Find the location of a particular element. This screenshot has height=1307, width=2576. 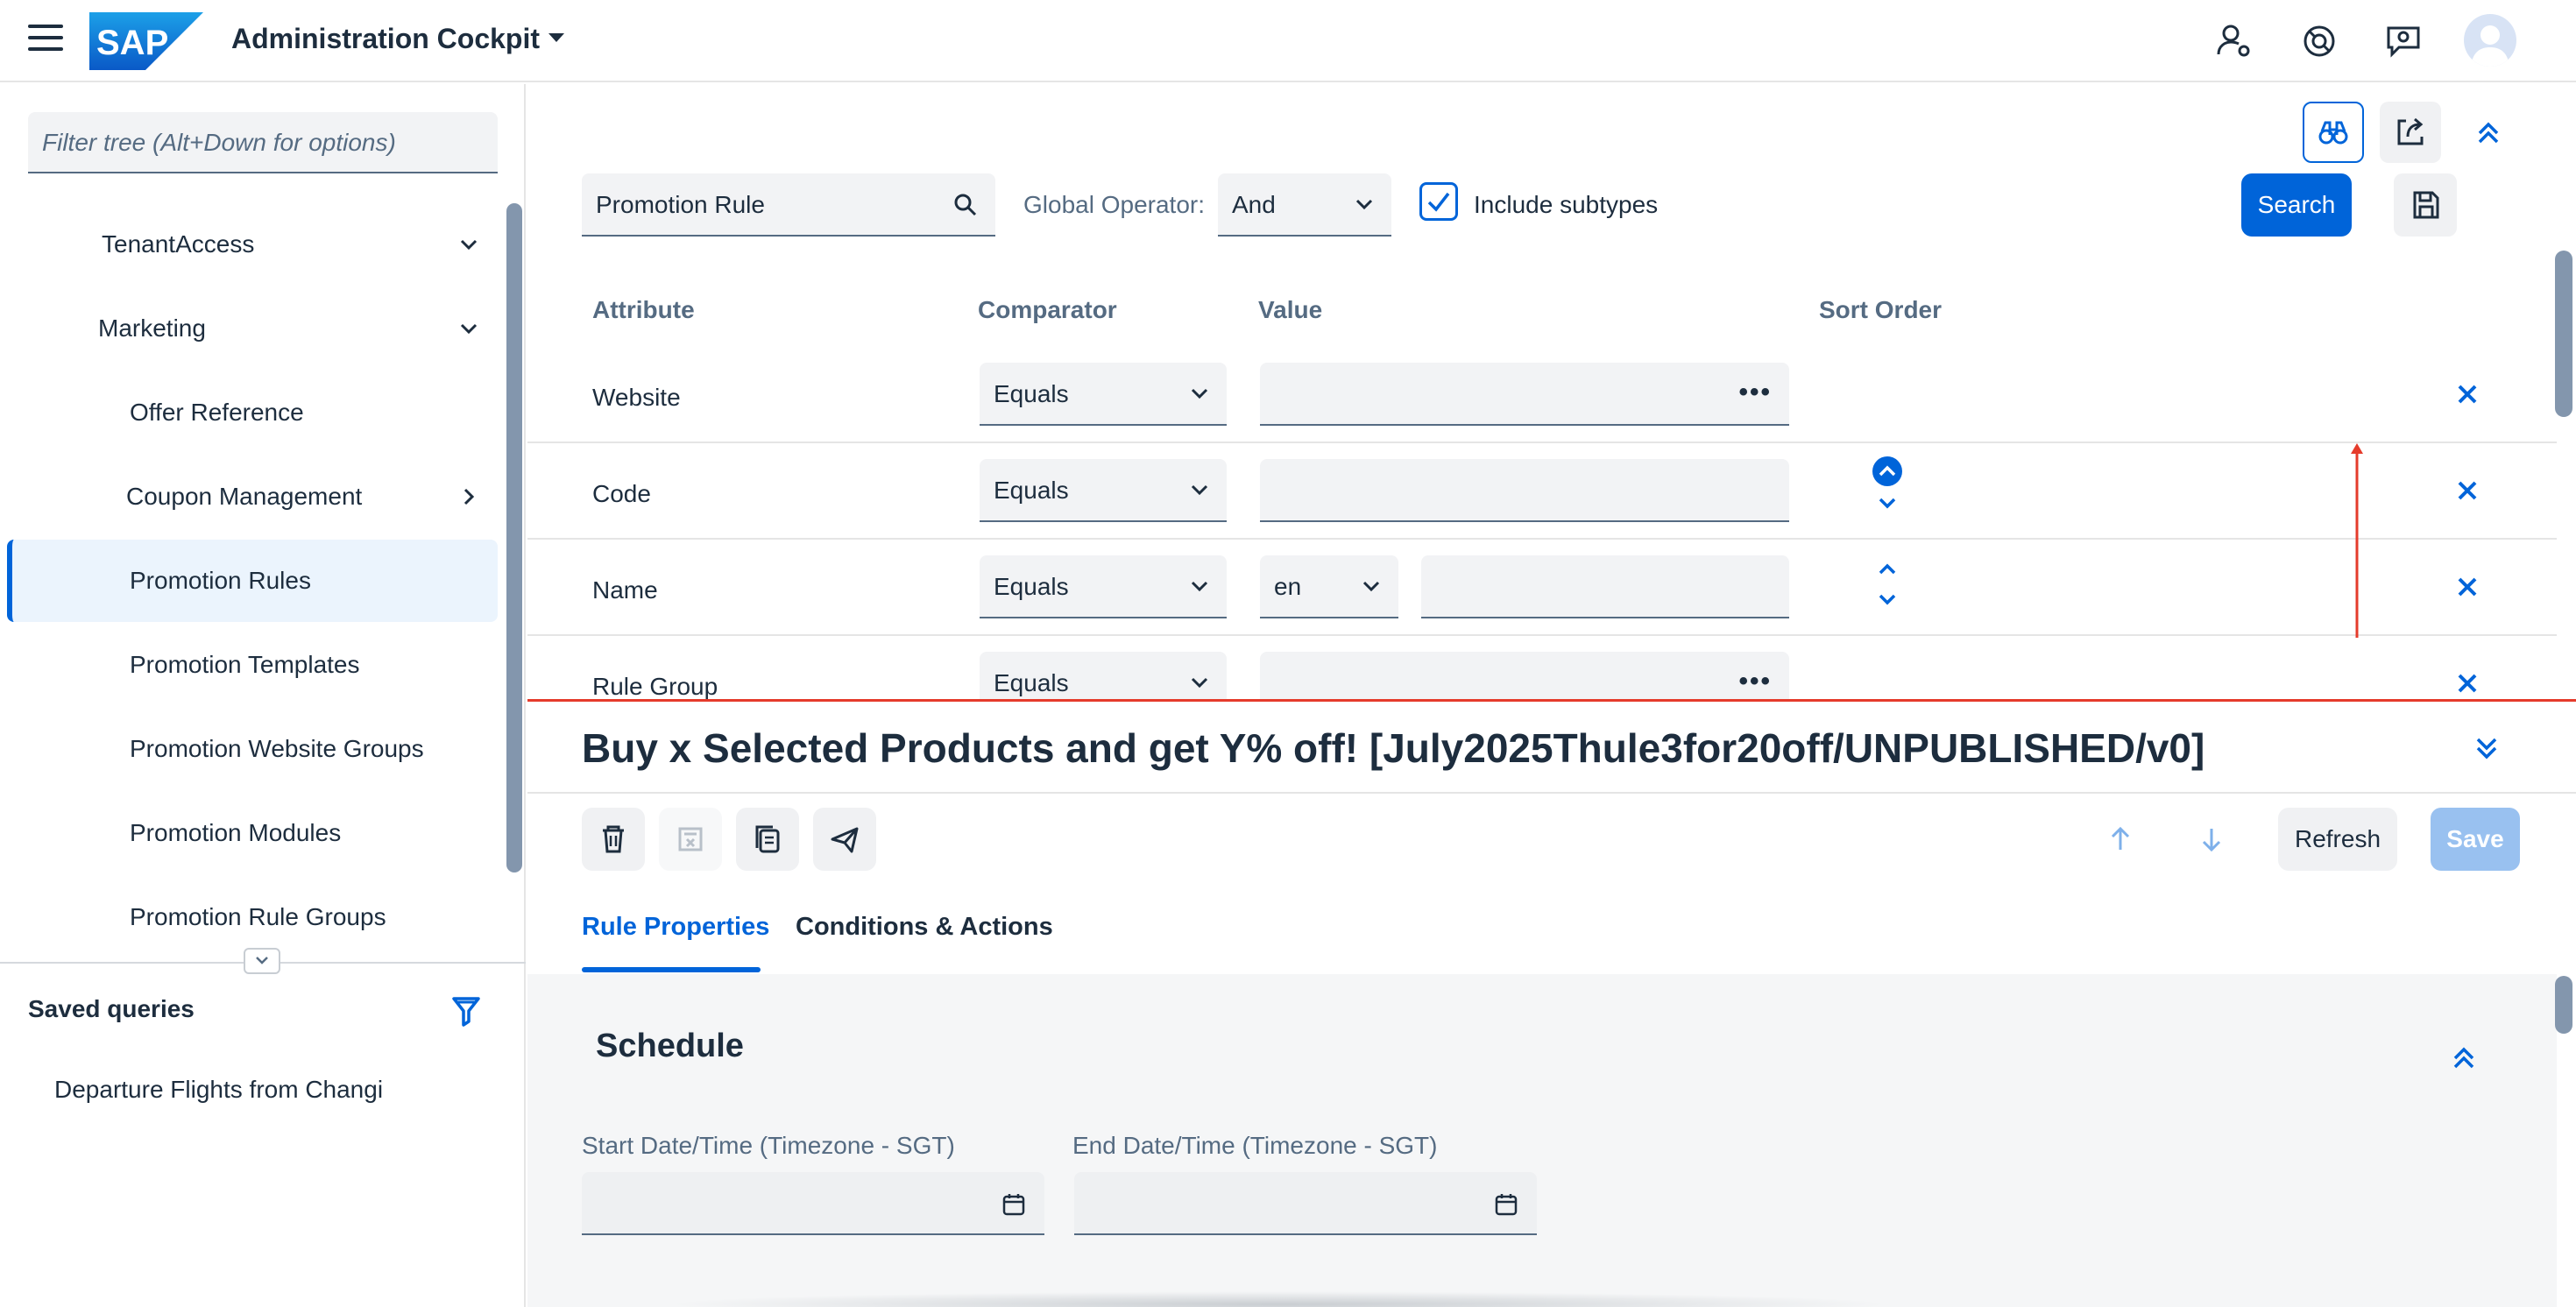

avatar-icon is located at coordinates (2490, 46).